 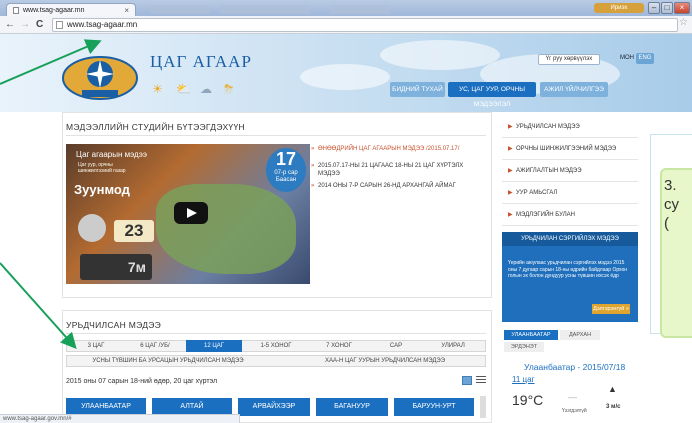 What do you see at coordinates (120, 418) in the screenshot?
I see `browser-status-bar: www.tsag-agaar.gov.mn/#` at bounding box center [120, 418].